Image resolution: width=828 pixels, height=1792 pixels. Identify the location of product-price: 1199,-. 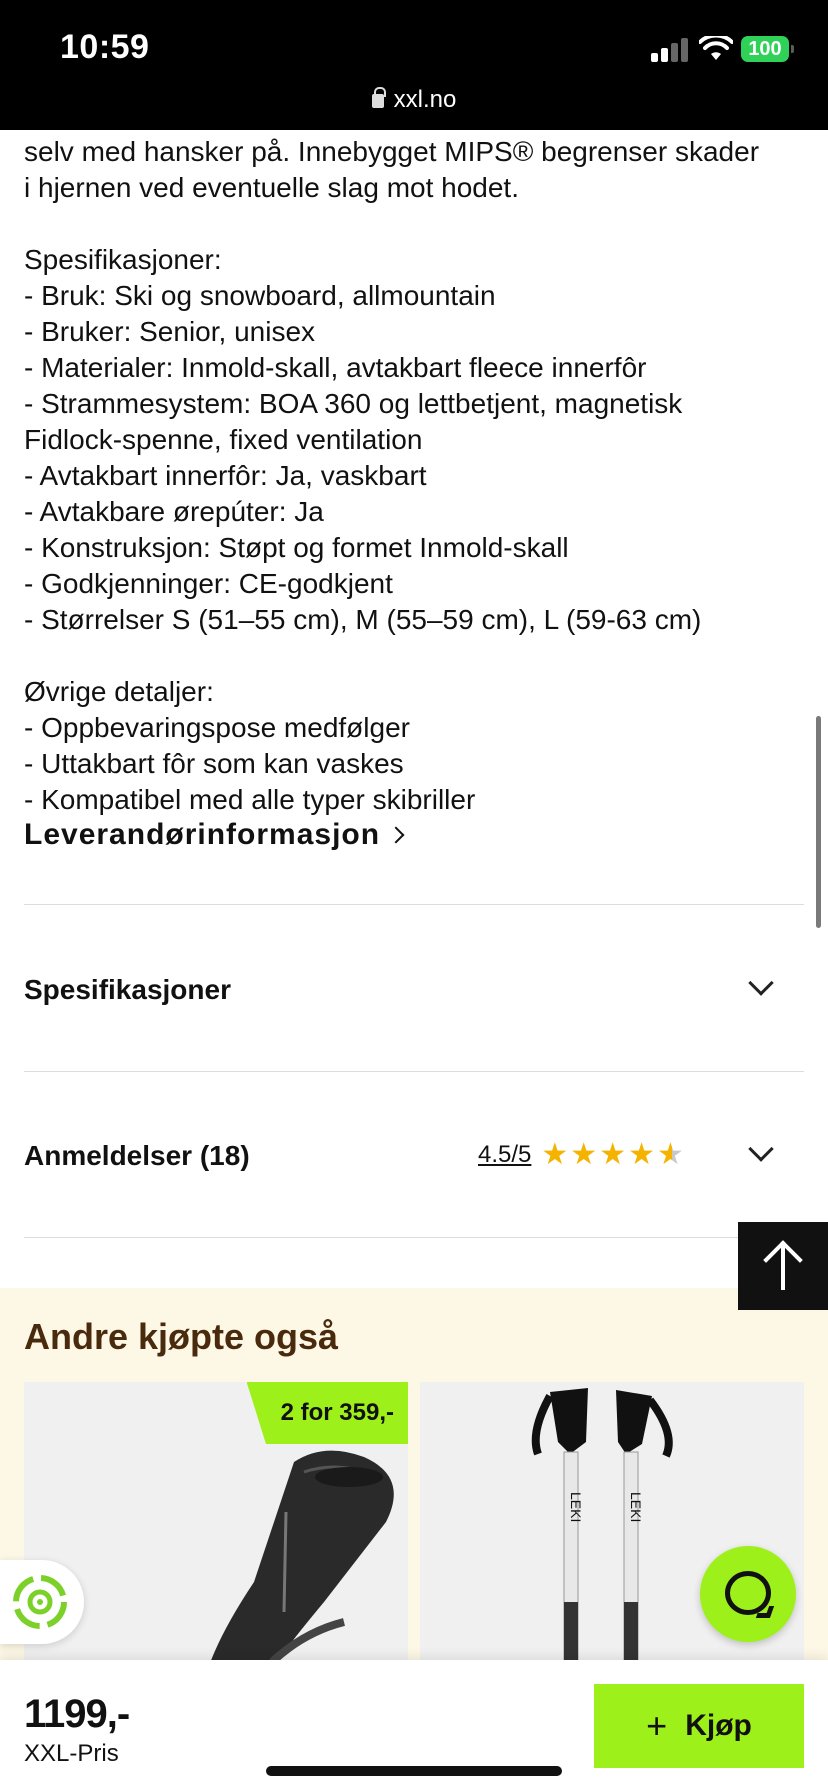
(77, 1714).